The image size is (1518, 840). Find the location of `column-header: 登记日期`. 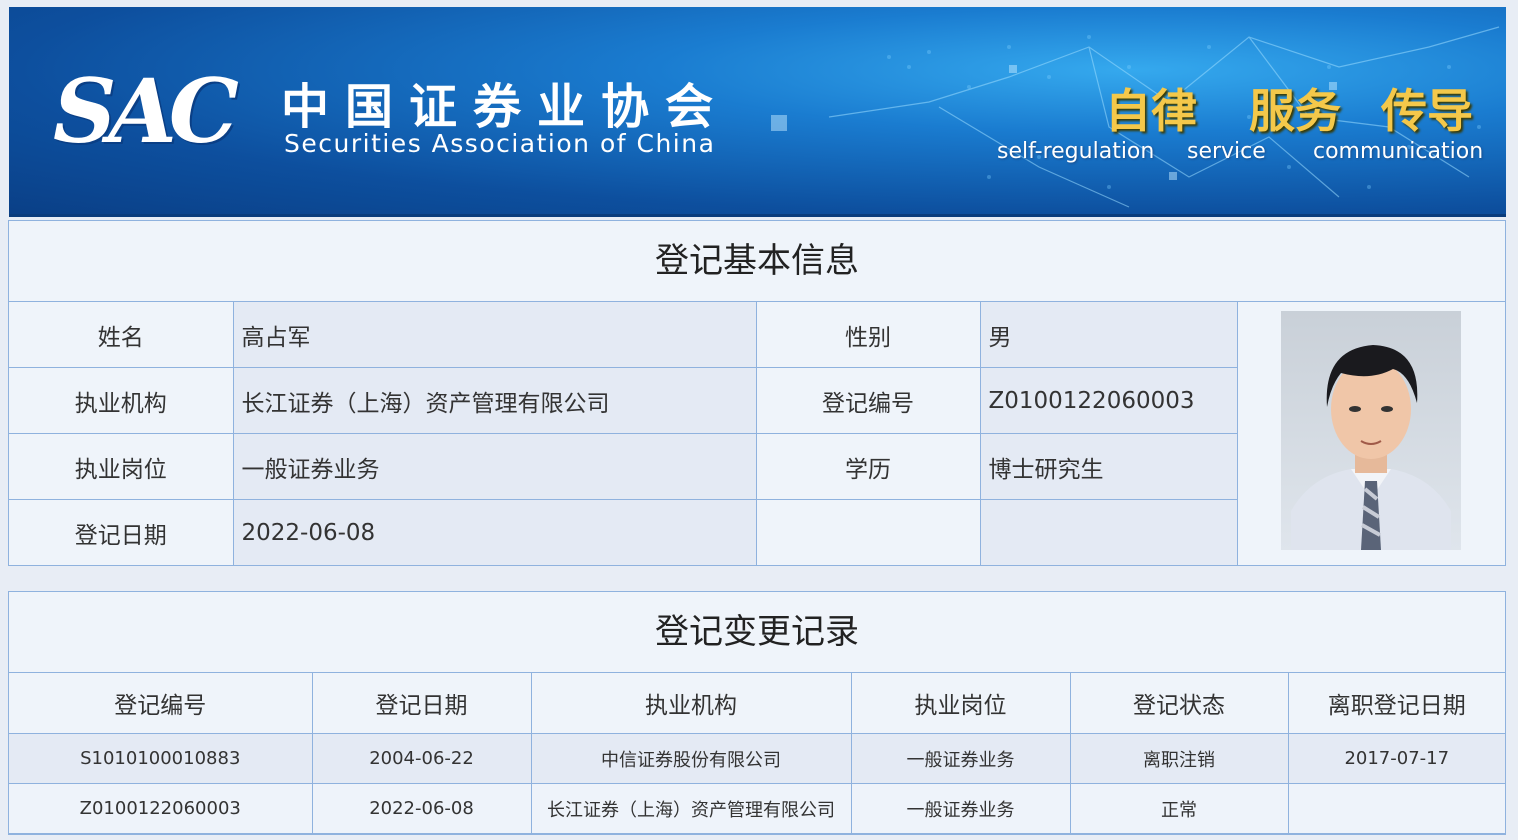

column-header: 登记日期 is located at coordinates (421, 703).